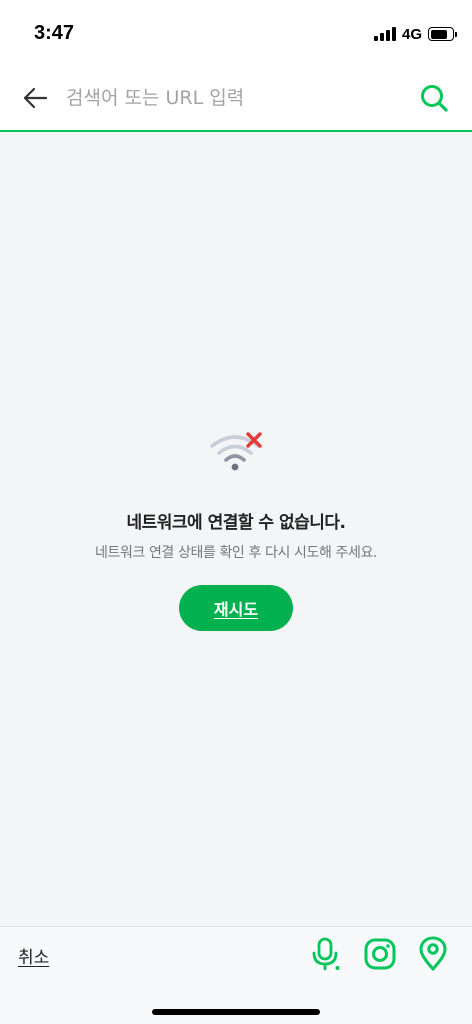 The image size is (472, 1024). What do you see at coordinates (54, 33) in the screenshot?
I see `status-time: 3:47` at bounding box center [54, 33].